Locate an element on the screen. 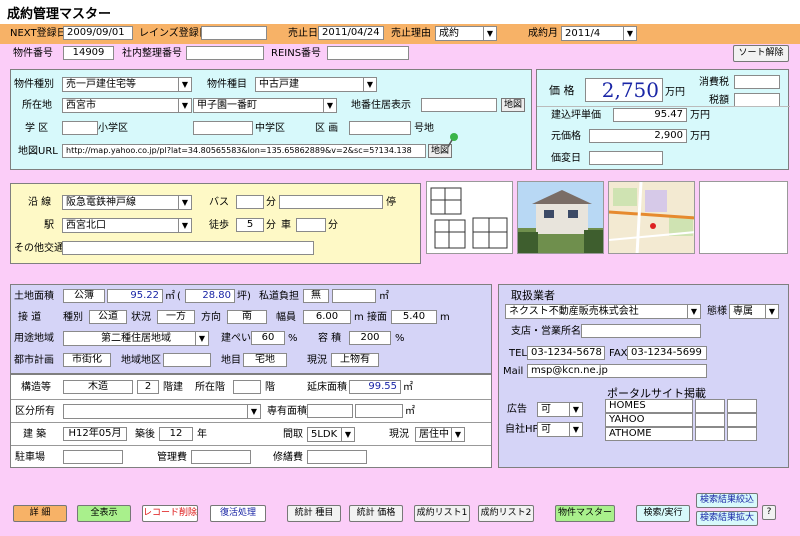  extra-image-slot is located at coordinates (743, 217).